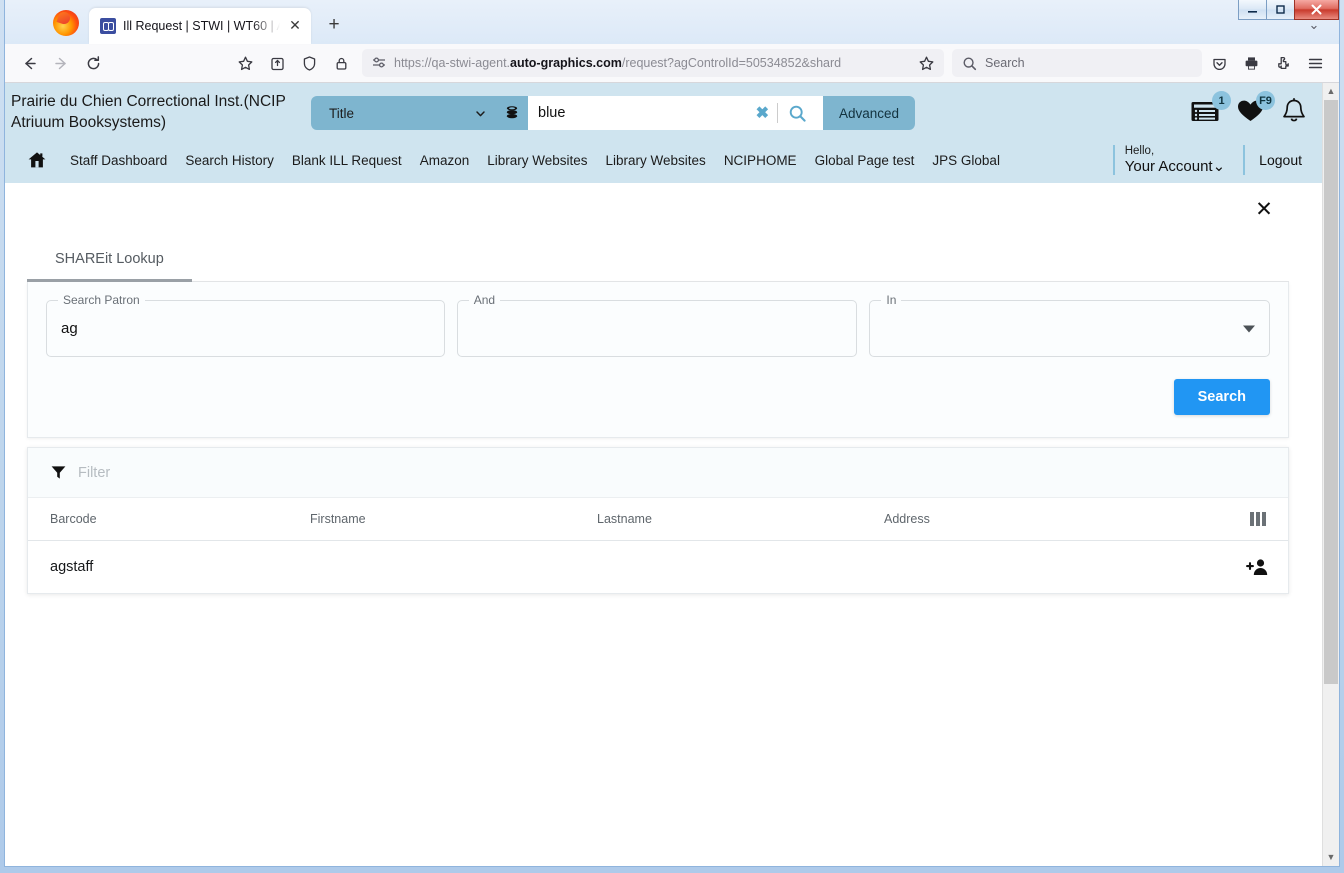 Image resolution: width=1344 pixels, height=873 pixels. What do you see at coordinates (675, 113) in the screenshot?
I see `search-query-input: blue ✖` at bounding box center [675, 113].